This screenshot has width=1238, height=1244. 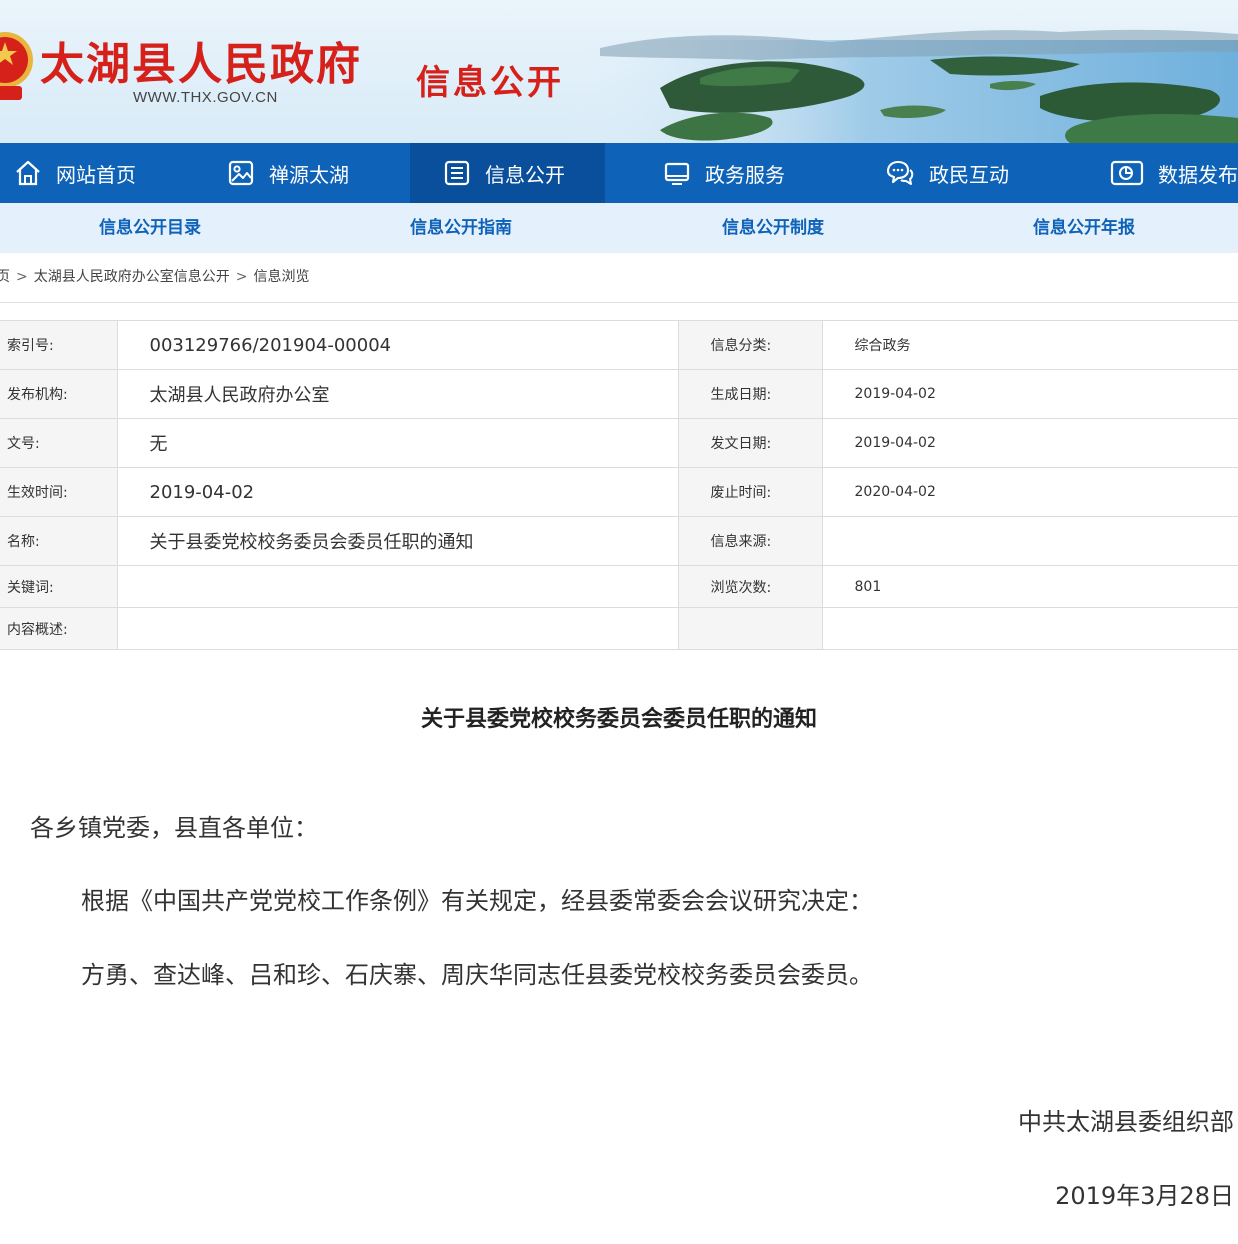 I want to click on meta-value: 太湖县人民政府办公室, so click(x=397, y=394).